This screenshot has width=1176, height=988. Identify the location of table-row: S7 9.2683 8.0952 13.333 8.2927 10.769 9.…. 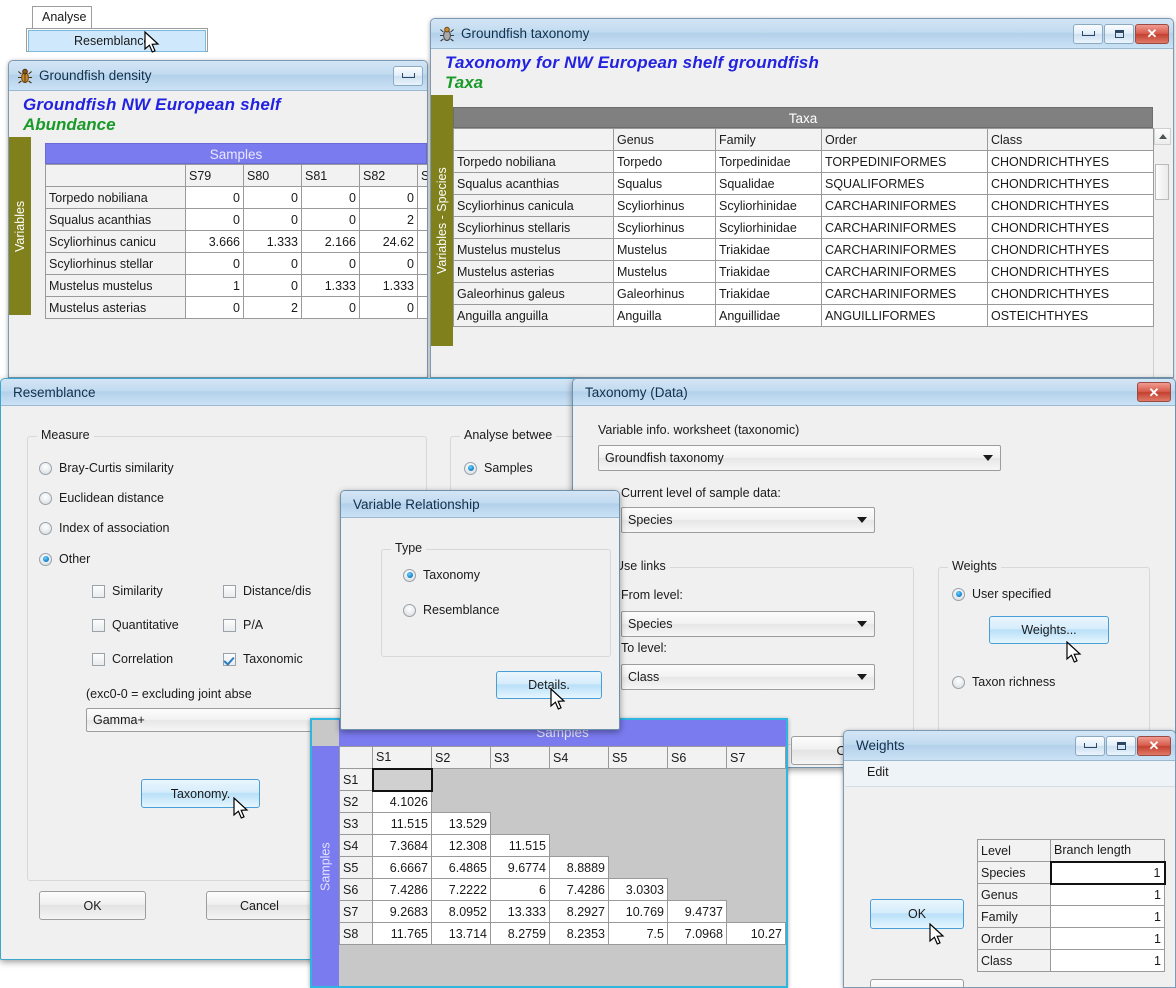
(562, 911).